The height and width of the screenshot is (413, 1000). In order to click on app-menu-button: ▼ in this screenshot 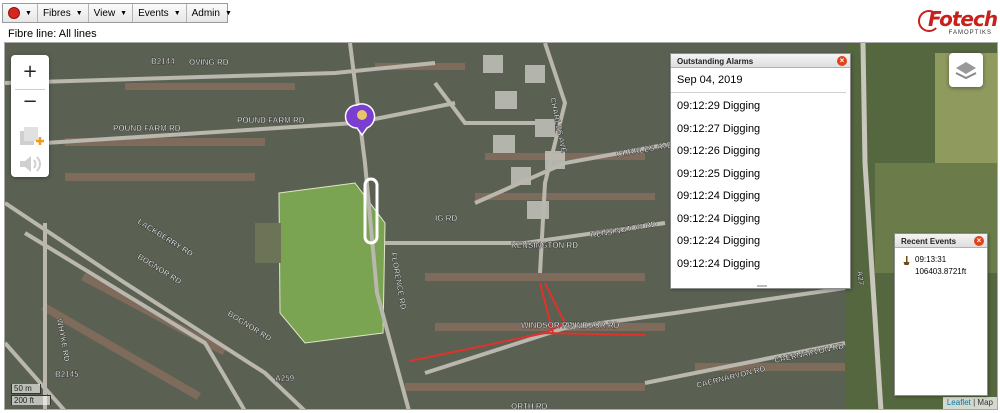, I will do `click(20, 13)`.